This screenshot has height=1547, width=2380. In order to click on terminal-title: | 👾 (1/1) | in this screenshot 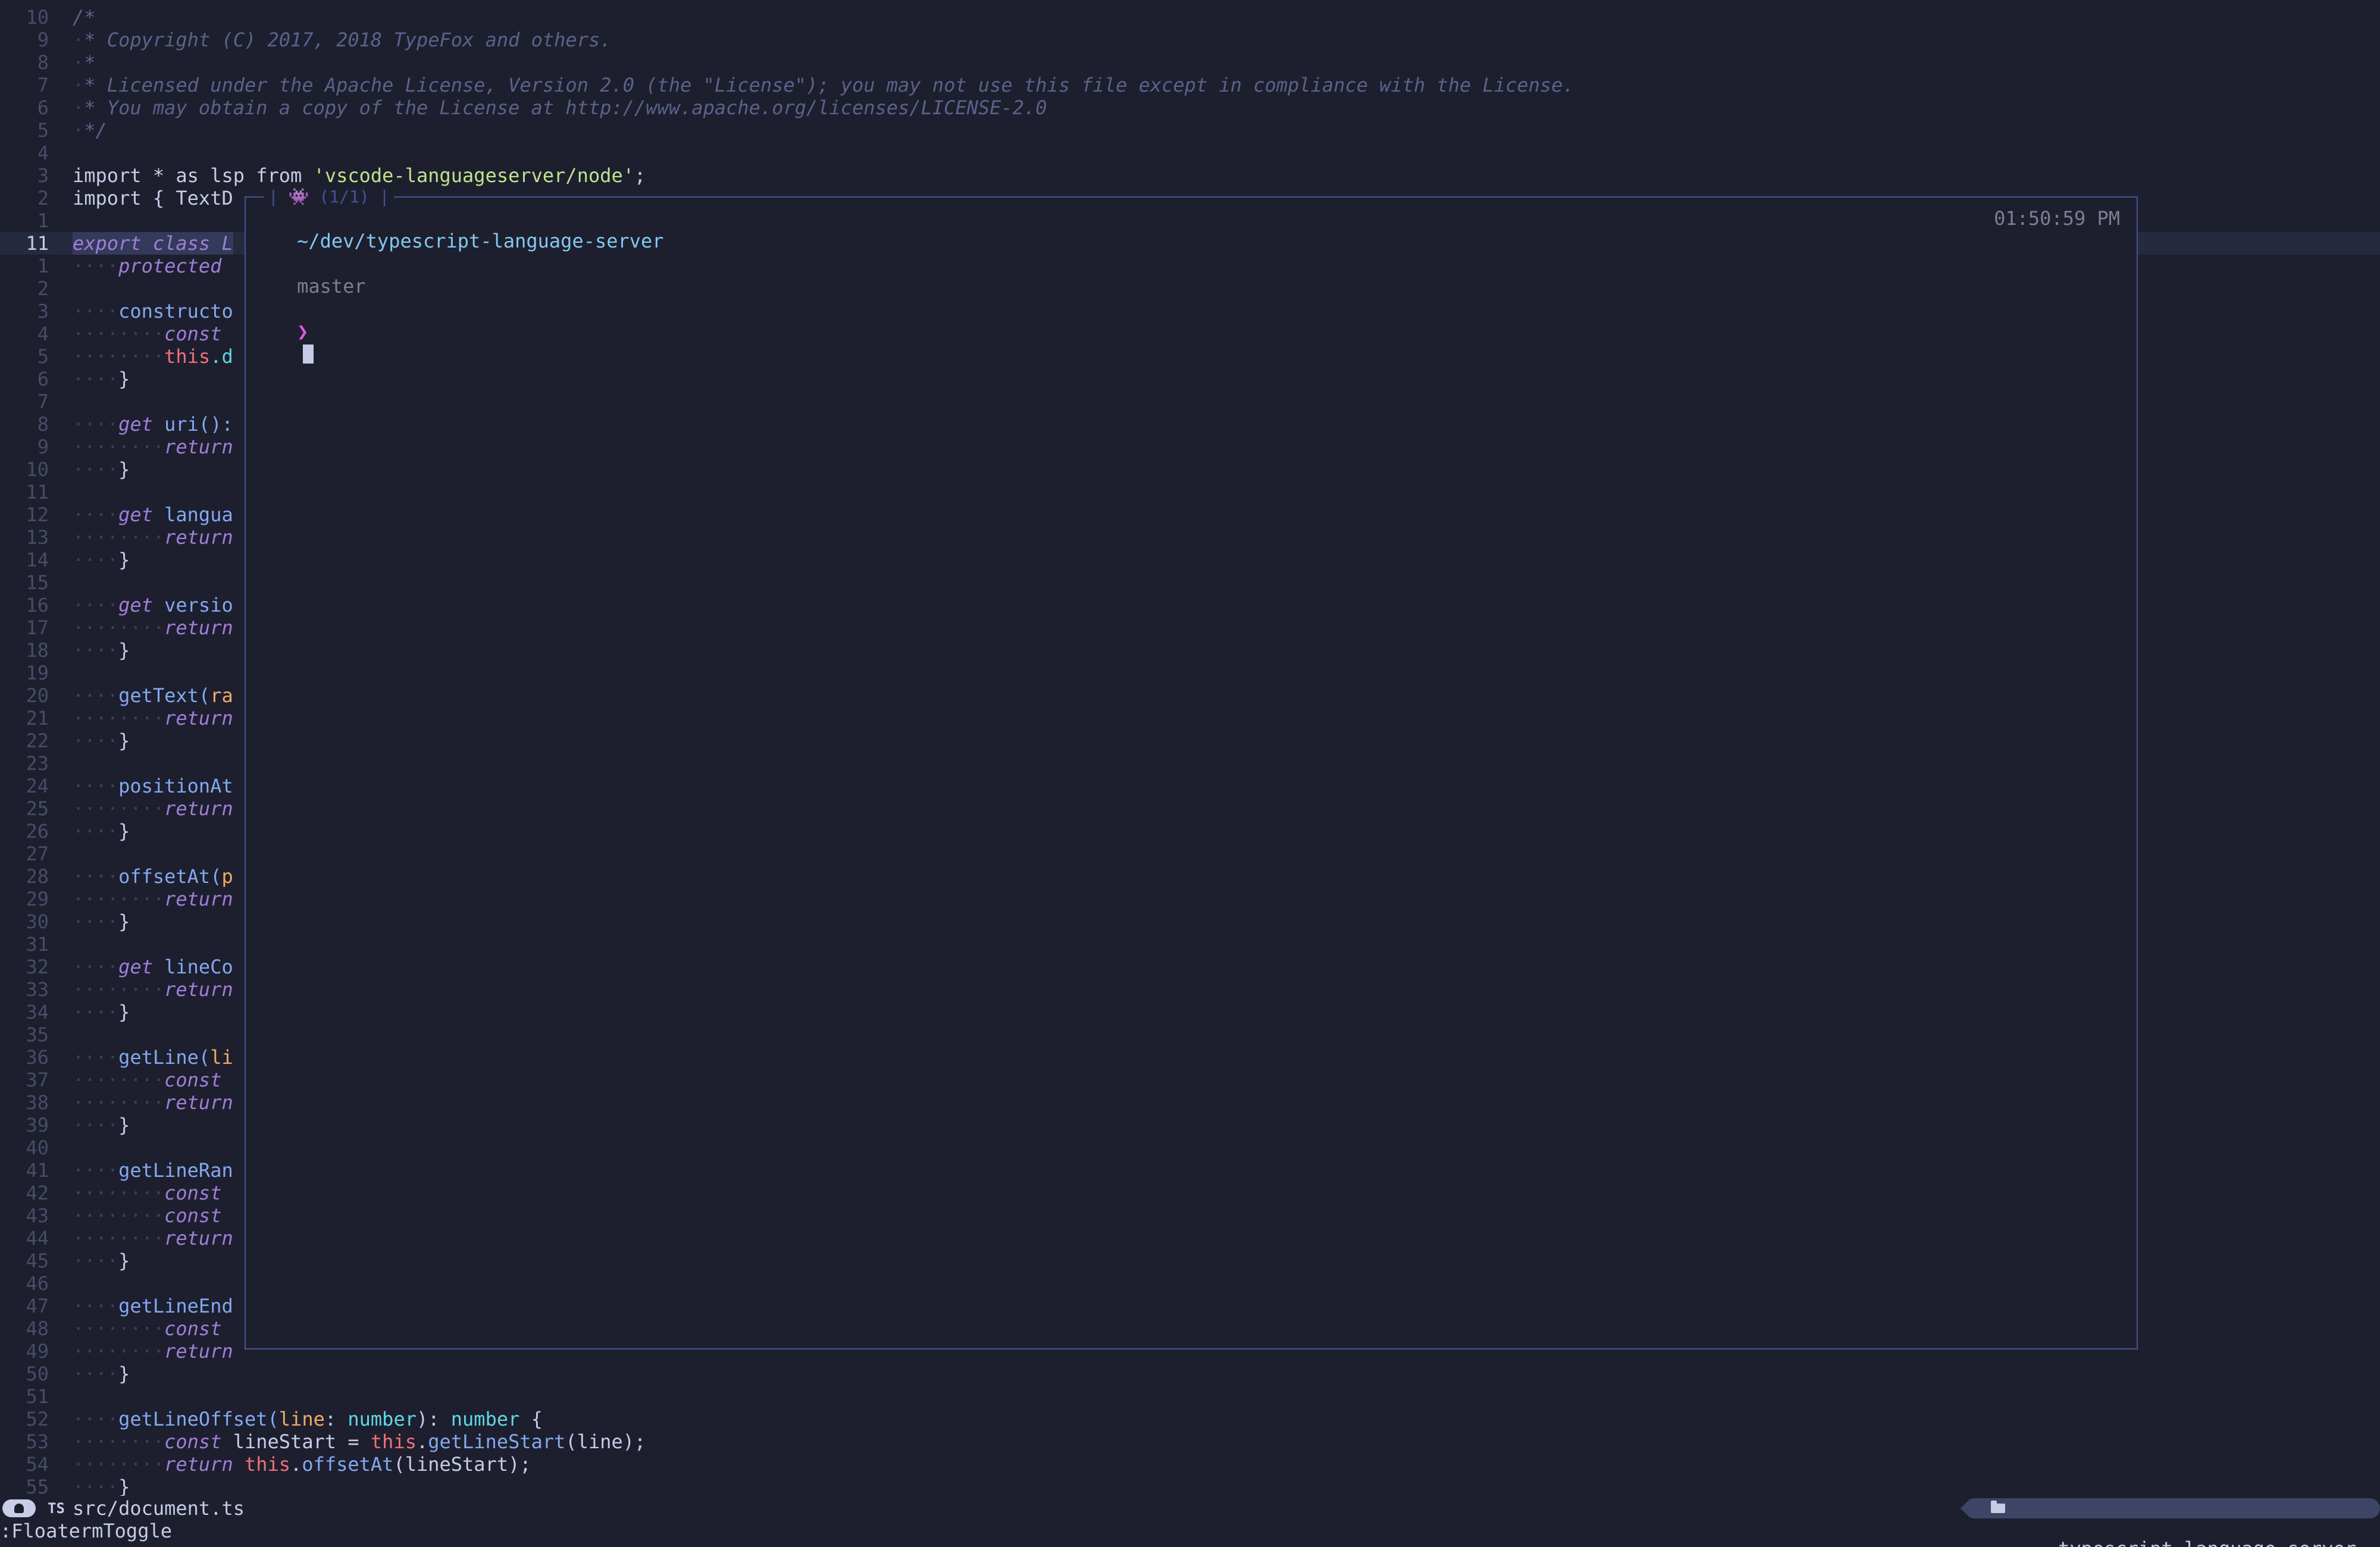, I will do `click(329, 197)`.